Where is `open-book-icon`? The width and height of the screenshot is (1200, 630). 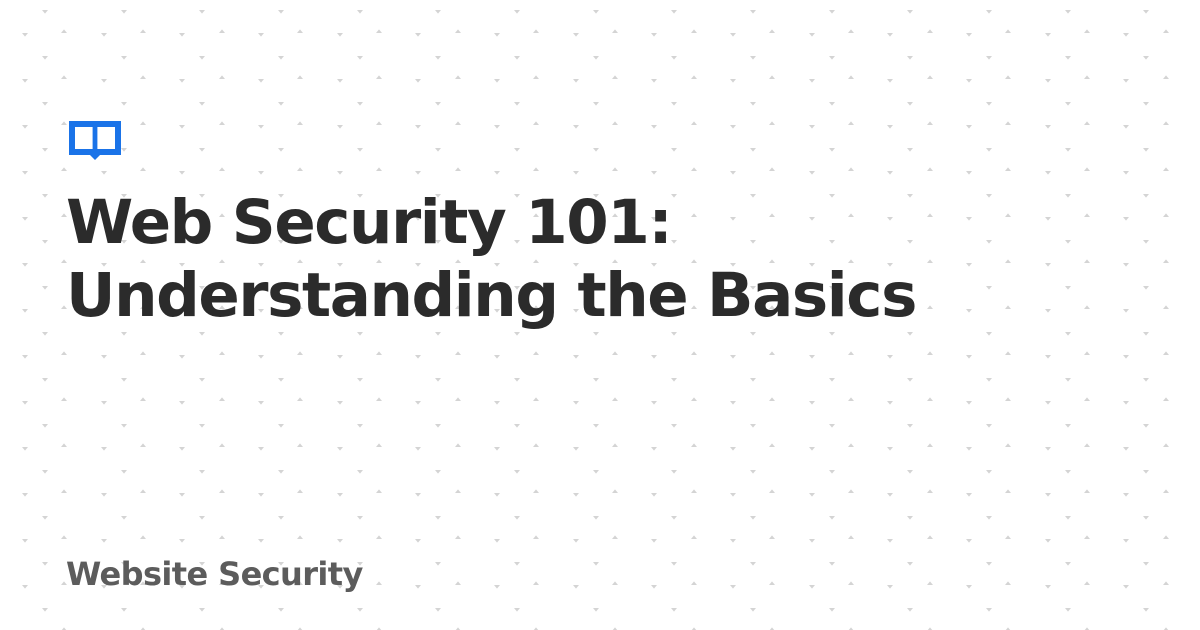
open-book-icon is located at coordinates (95, 140).